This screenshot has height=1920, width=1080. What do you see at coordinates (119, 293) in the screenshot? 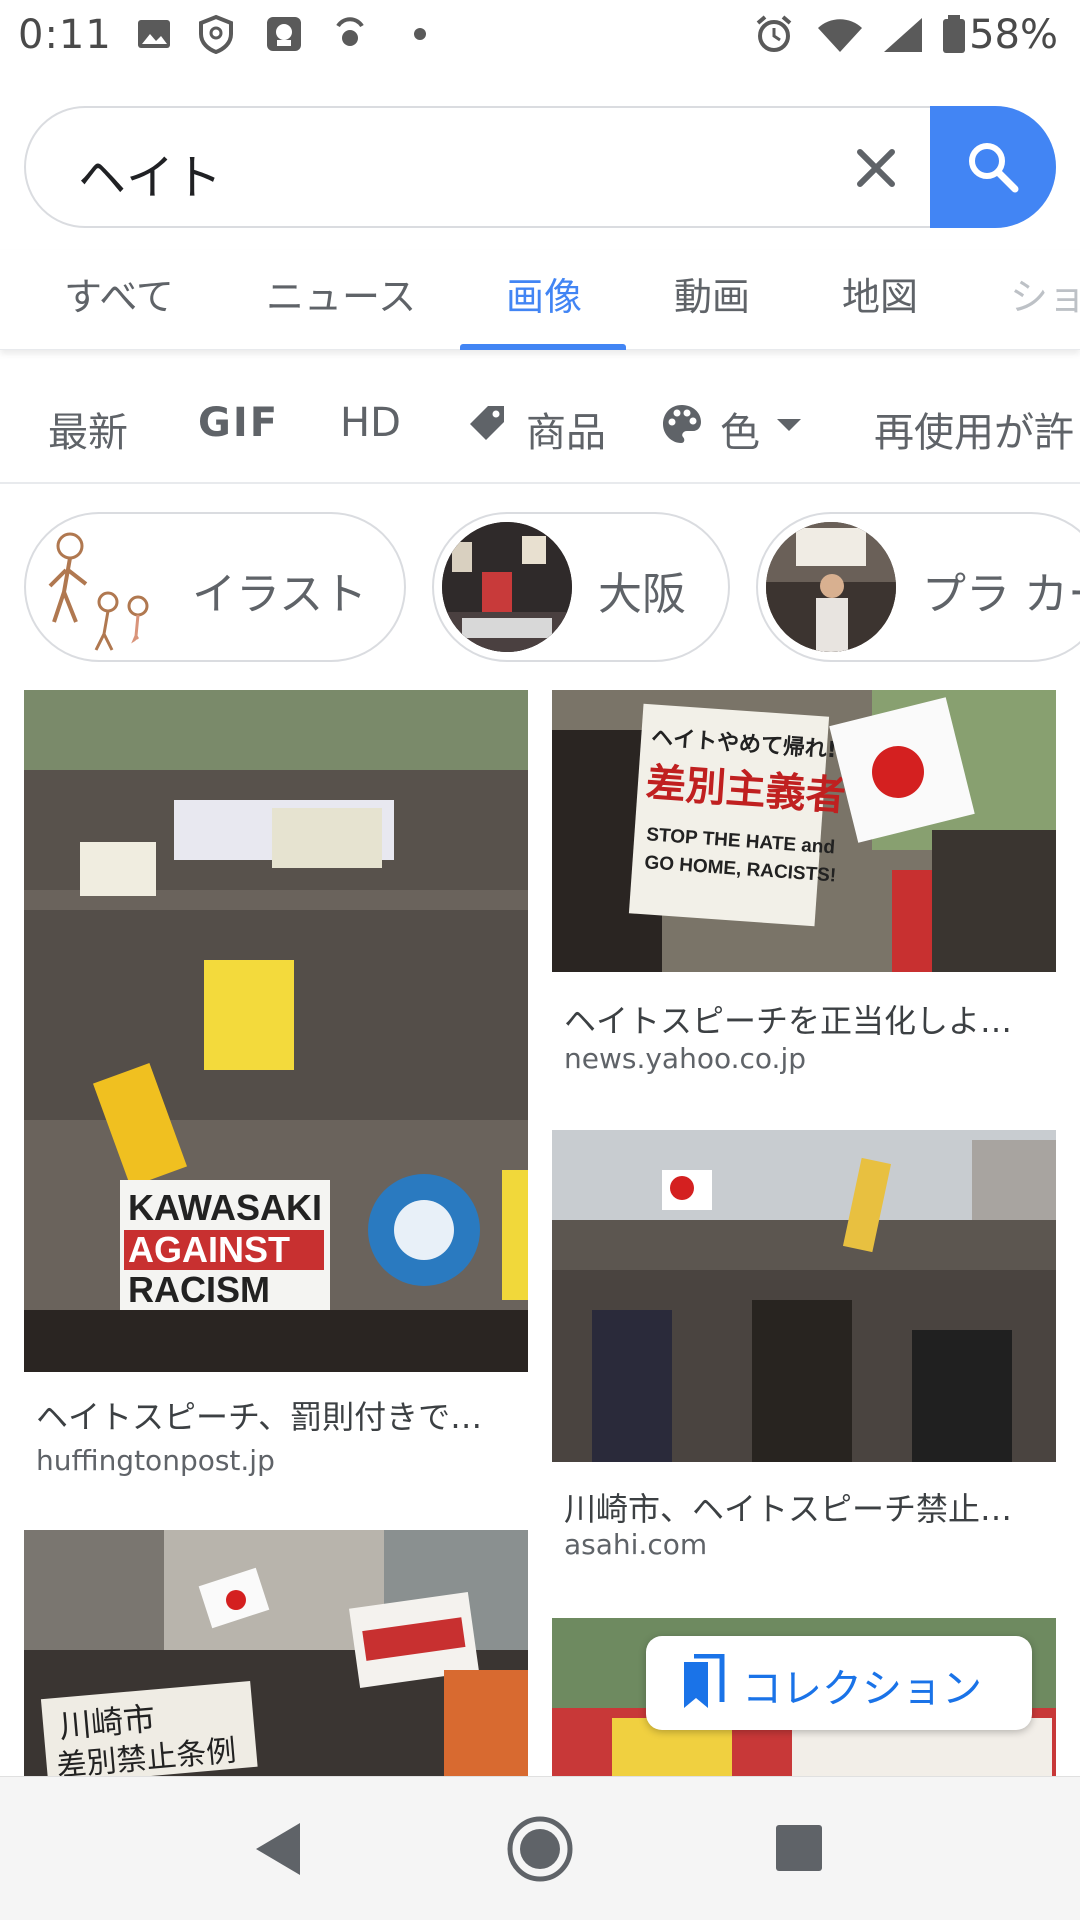
I see `tab-all: すべて` at bounding box center [119, 293].